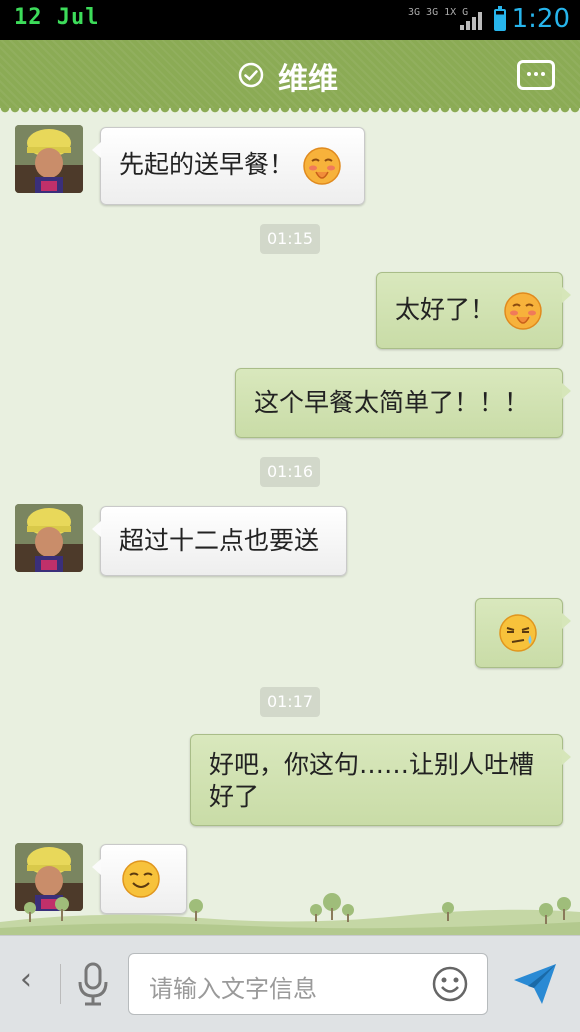 This screenshot has width=580, height=1032. I want to click on timestamp: 01:16, so click(290, 472).